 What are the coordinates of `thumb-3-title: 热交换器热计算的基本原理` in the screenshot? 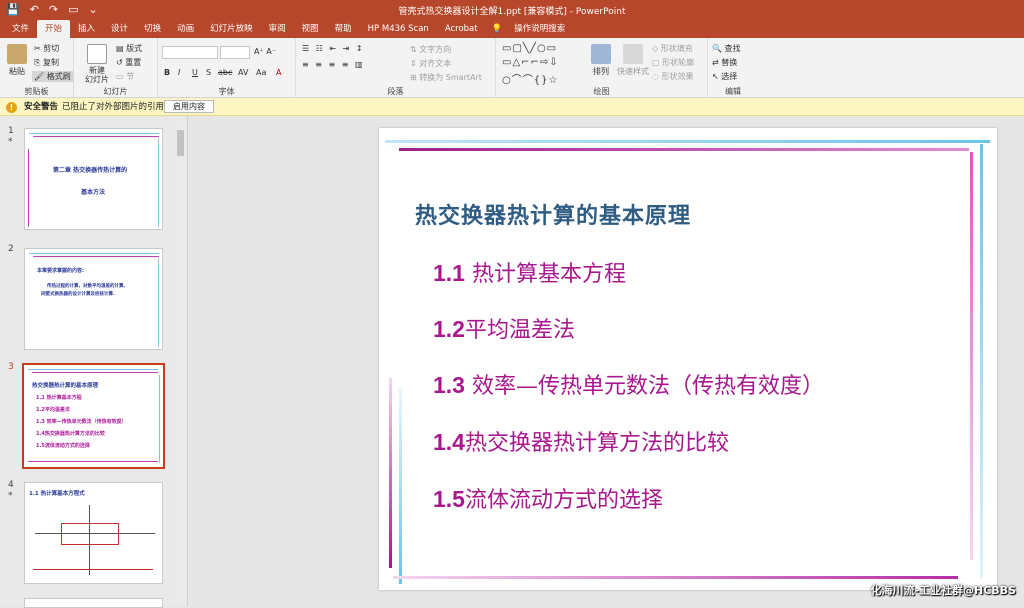 It's located at (65, 386).